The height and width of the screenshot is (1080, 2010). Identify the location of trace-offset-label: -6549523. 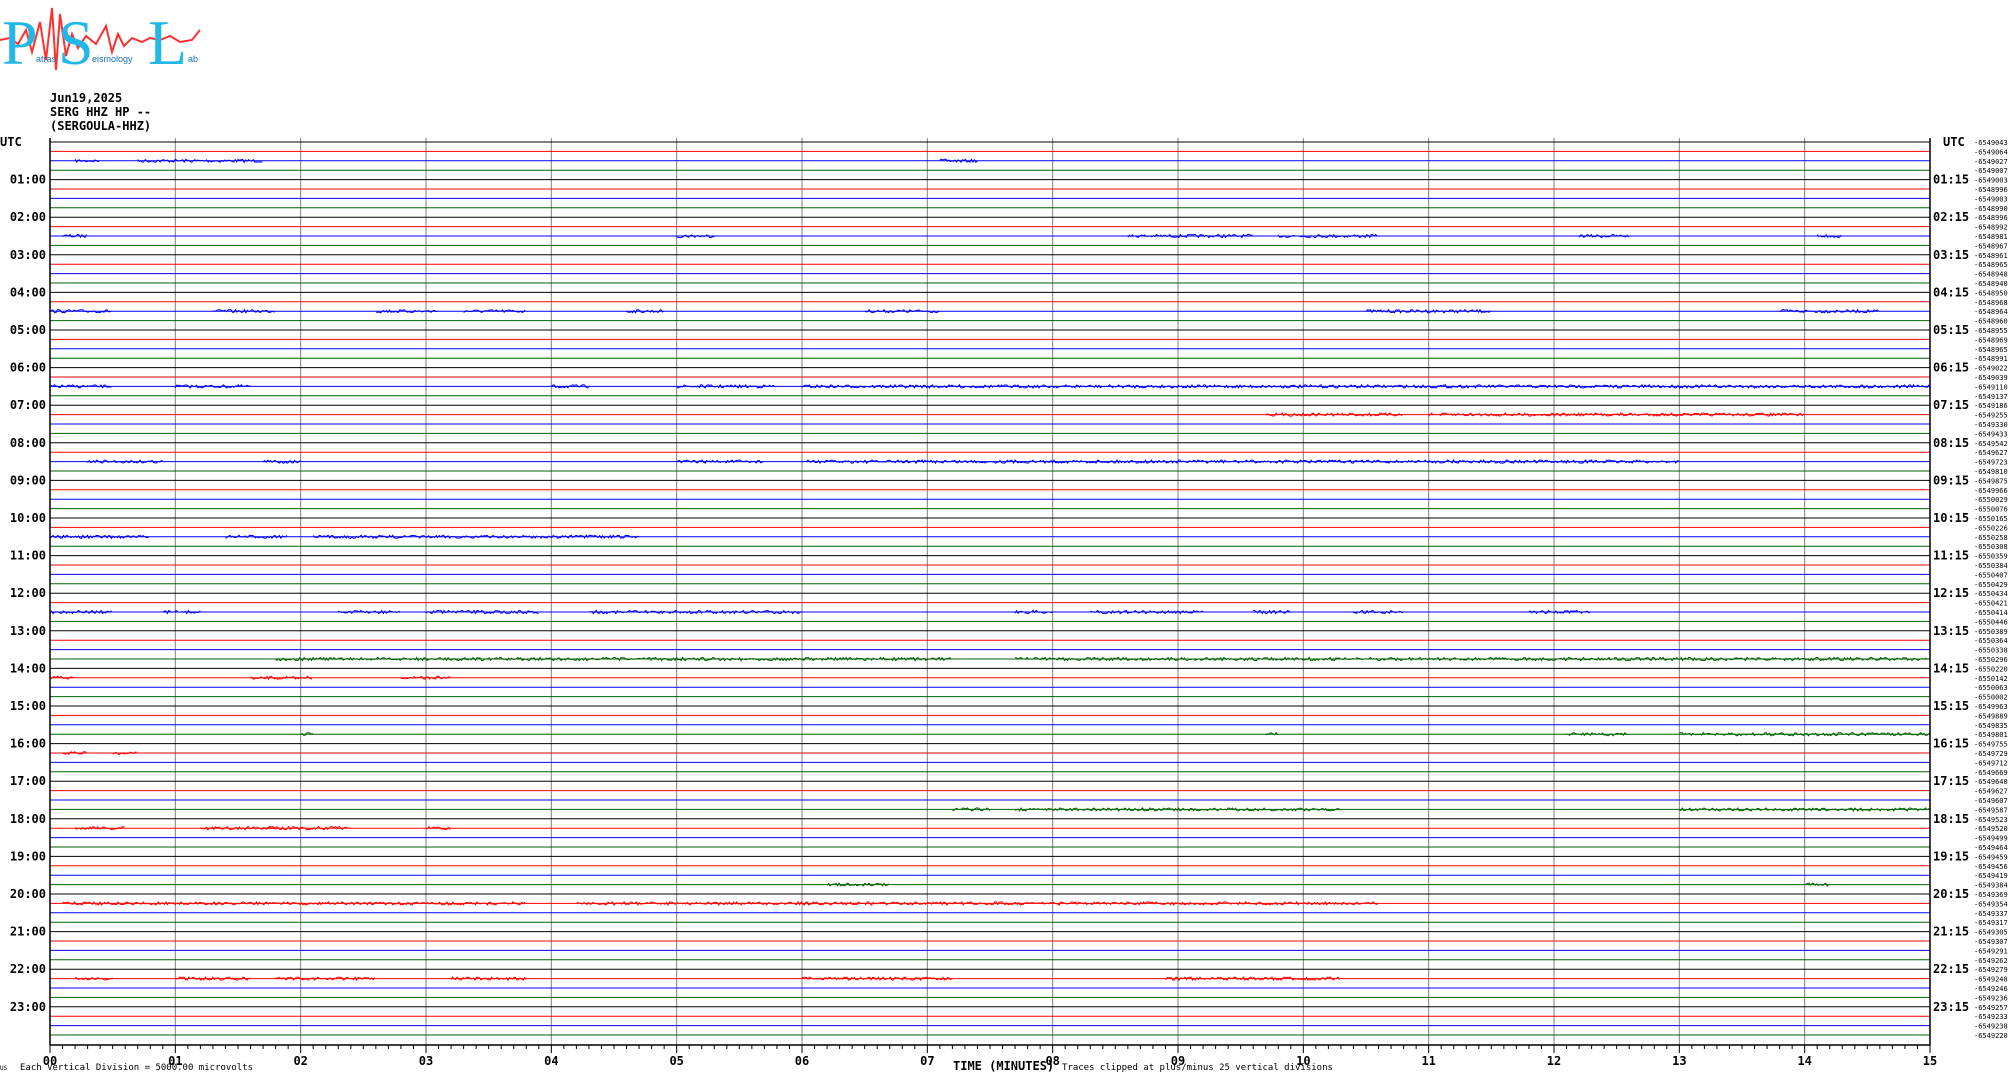
(1991, 820).